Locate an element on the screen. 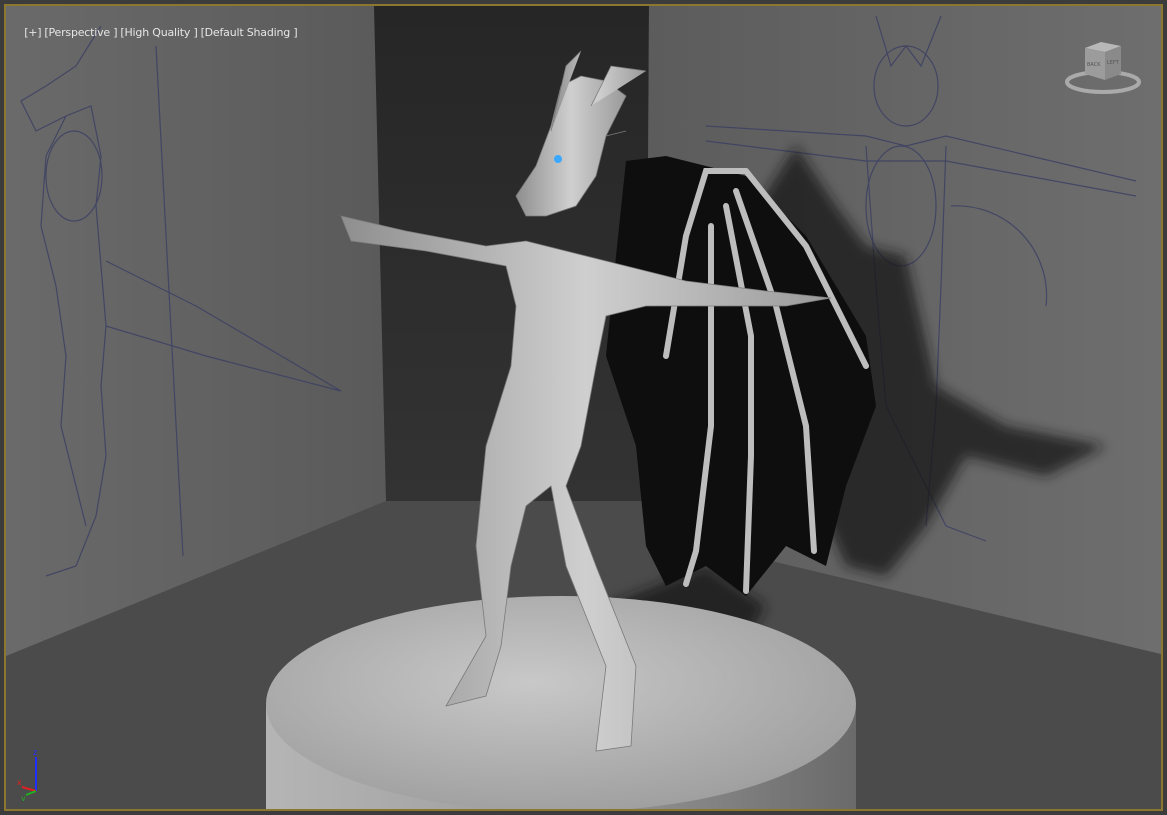 The image size is (1167, 815). viewcube: BACK LEFT is located at coordinates (1103, 68).